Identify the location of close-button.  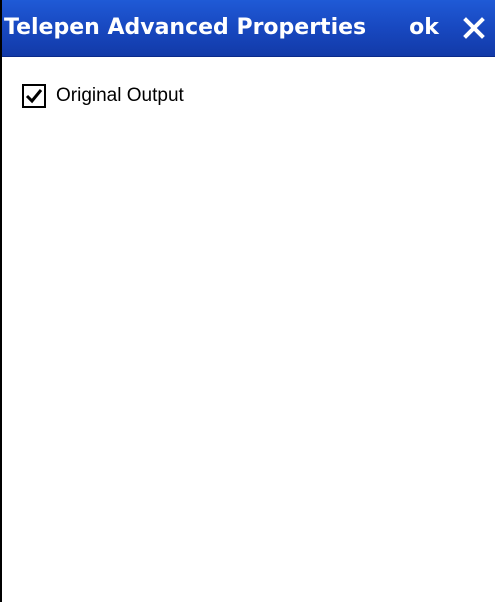
(474, 28).